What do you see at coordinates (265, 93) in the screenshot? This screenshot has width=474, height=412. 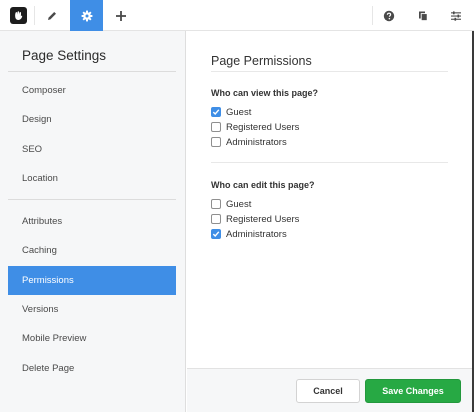 I see `view-section-label: Who can view this page?` at bounding box center [265, 93].